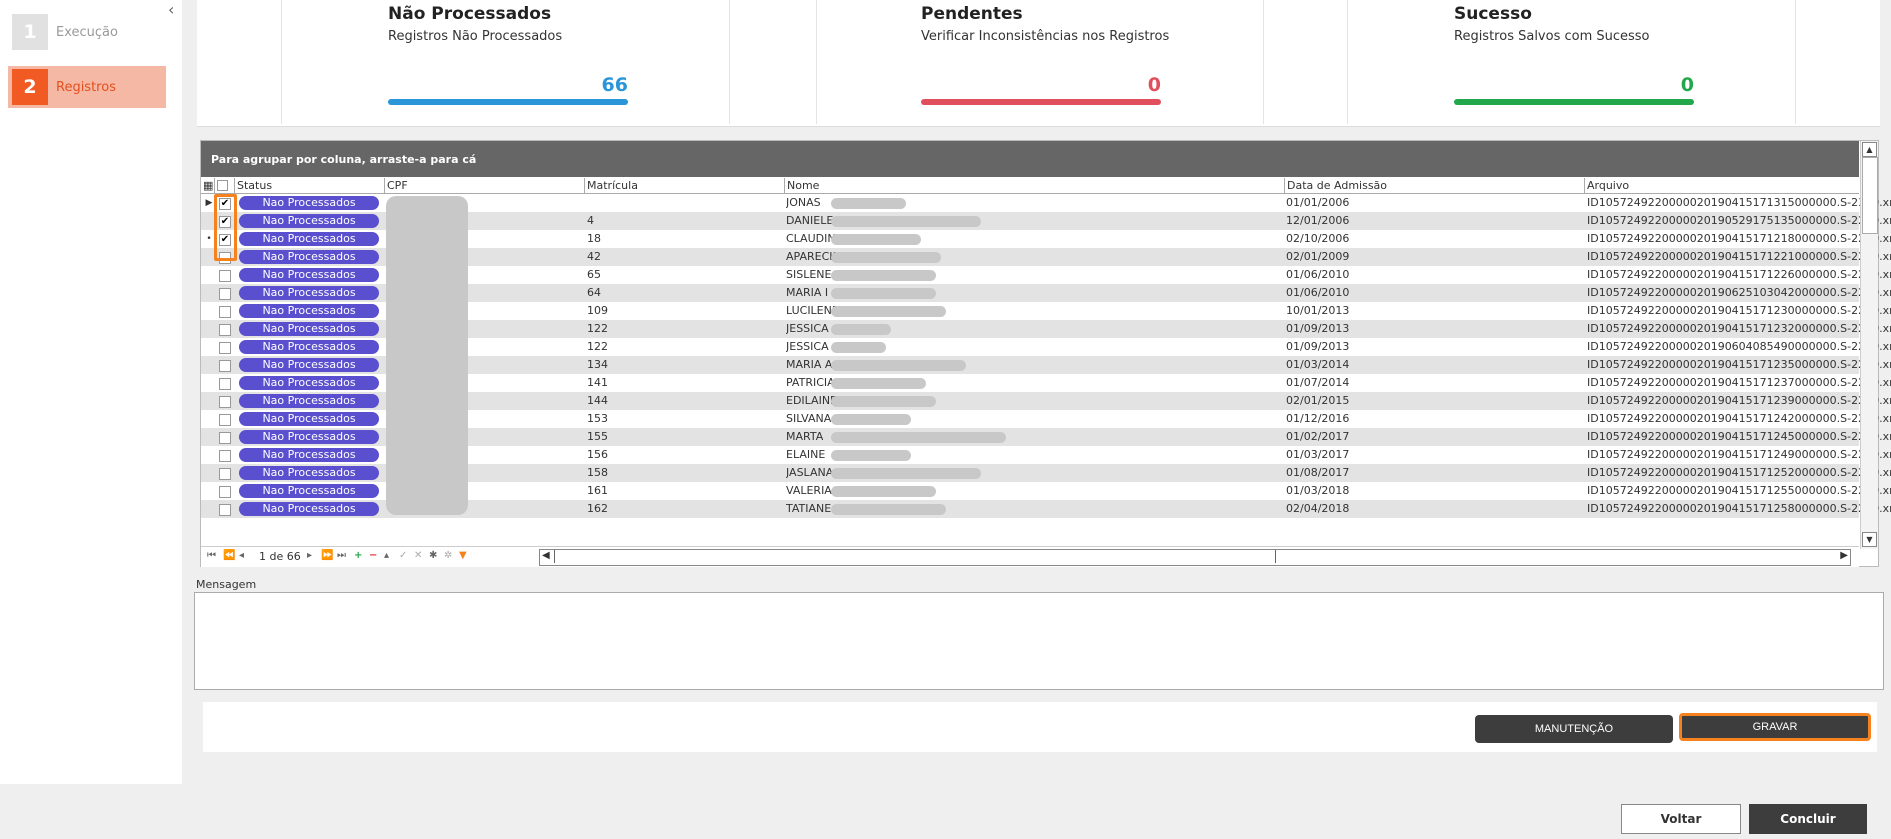  What do you see at coordinates (1844, 555) in the screenshot?
I see `scroll-right-icon: ▶` at bounding box center [1844, 555].